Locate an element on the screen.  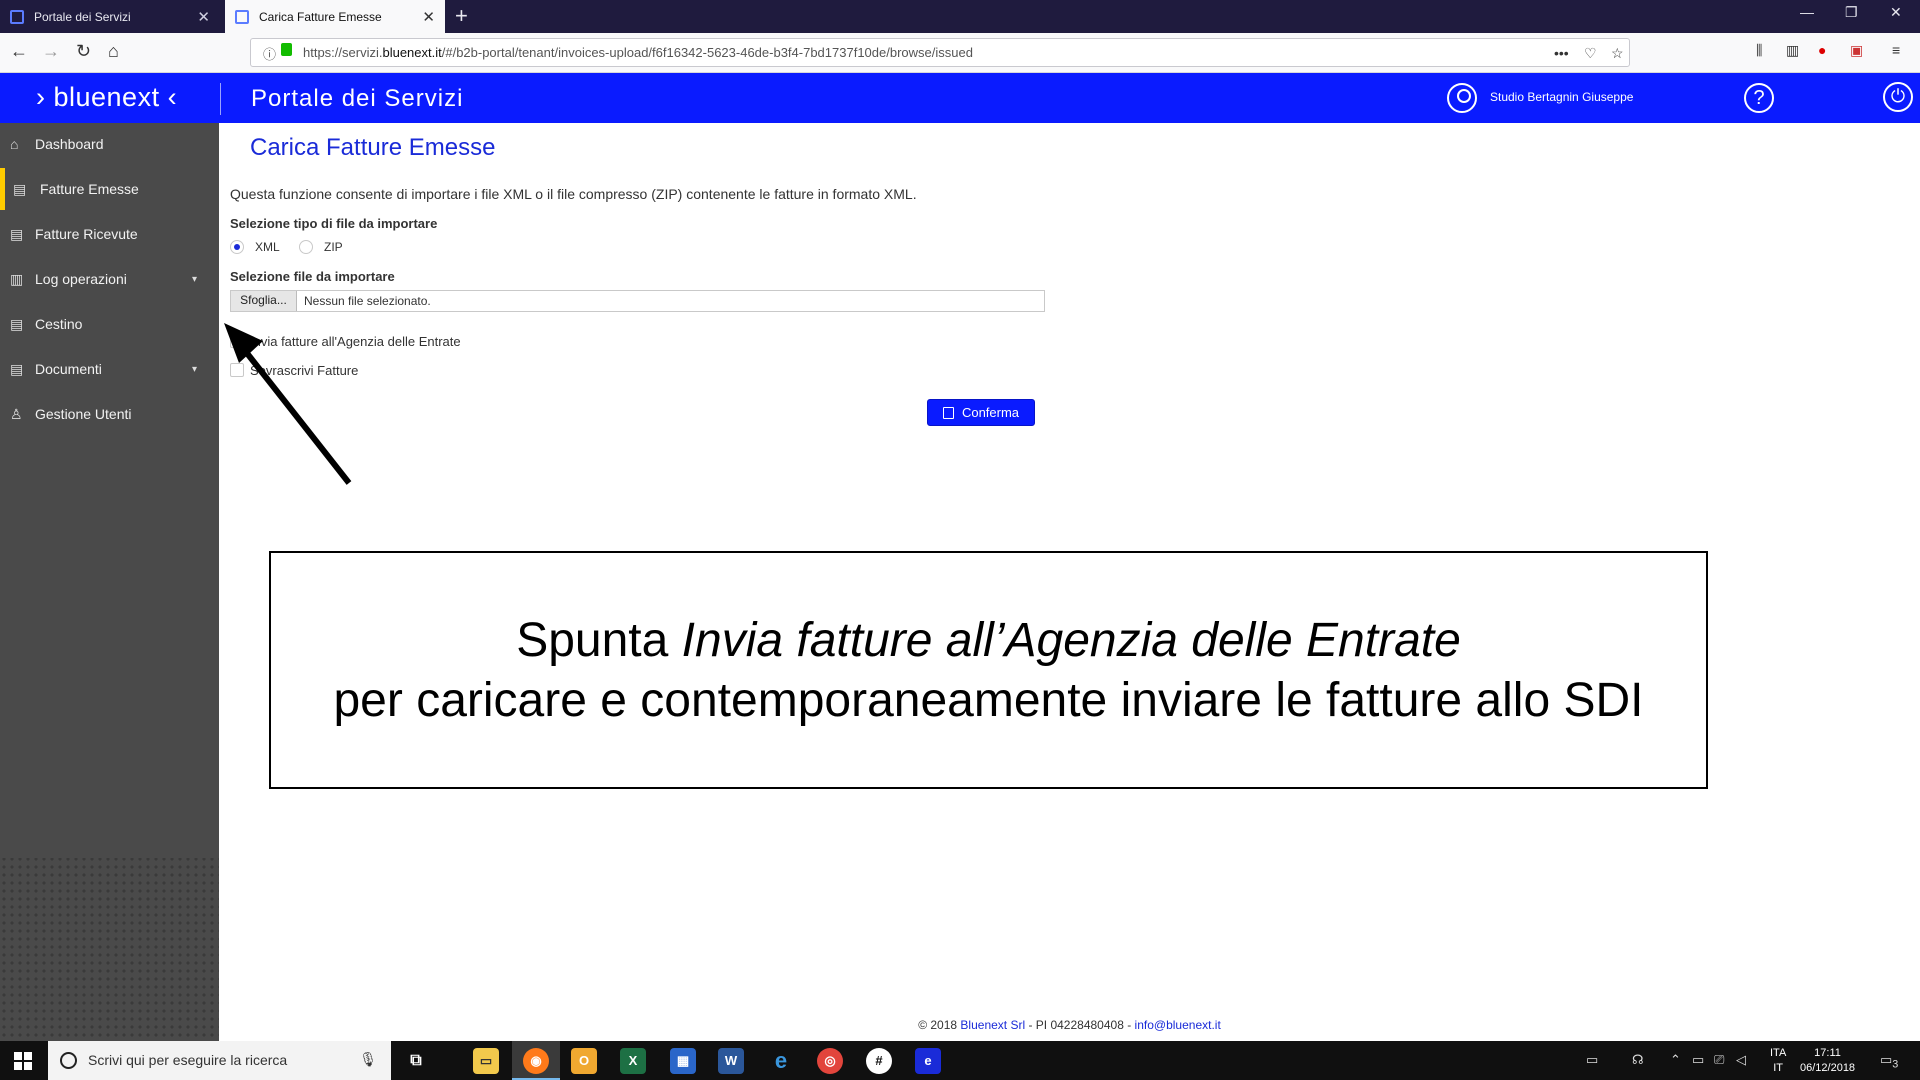
back-icon: ← is located at coordinates (19, 51).